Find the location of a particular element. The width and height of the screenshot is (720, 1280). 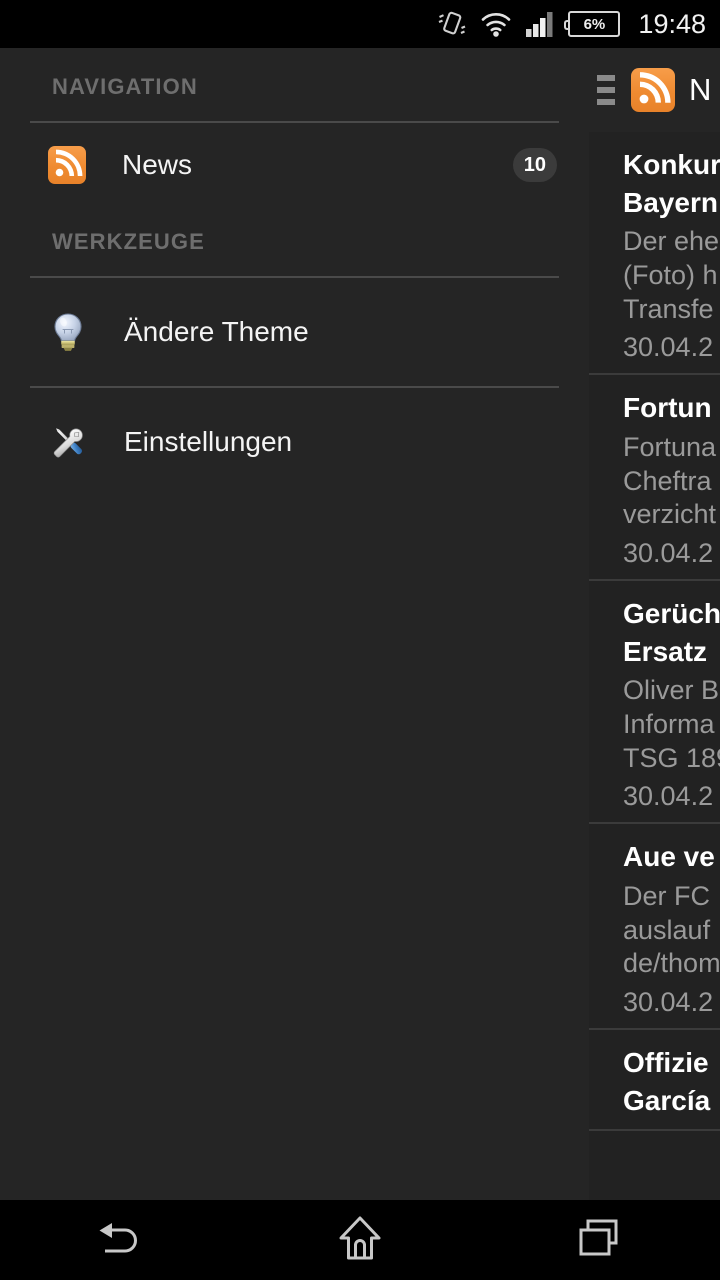

sidebar-item-change-theme: Ändere Theme is located at coordinates (294, 332).